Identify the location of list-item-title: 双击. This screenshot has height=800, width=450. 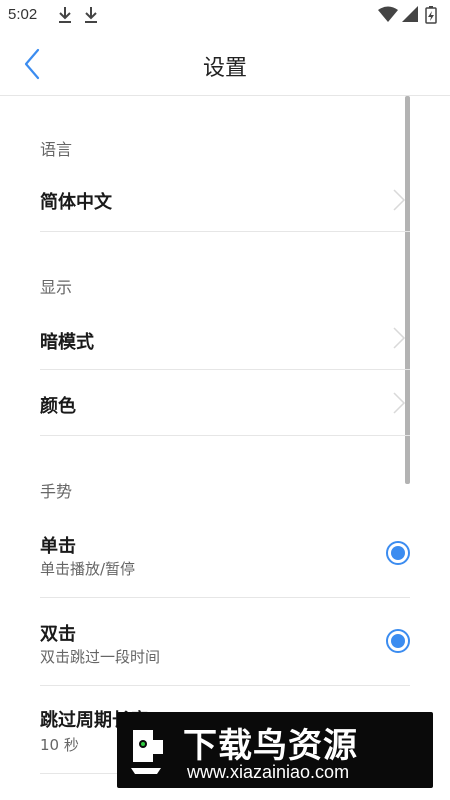
(58, 634).